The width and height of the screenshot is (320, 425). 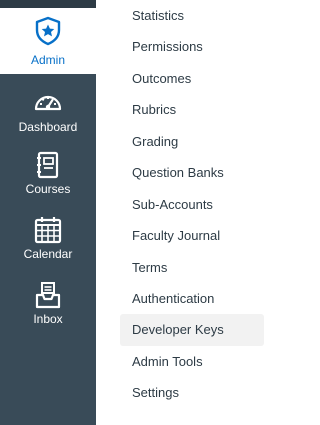 I want to click on menu-item-rubrics: Rubrics, so click(x=192, y=110).